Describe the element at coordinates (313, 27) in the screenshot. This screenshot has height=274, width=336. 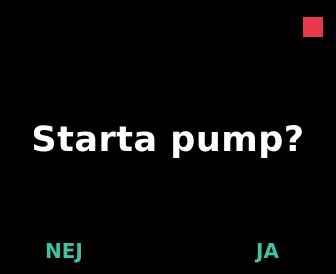
I see `status-indicator` at that location.